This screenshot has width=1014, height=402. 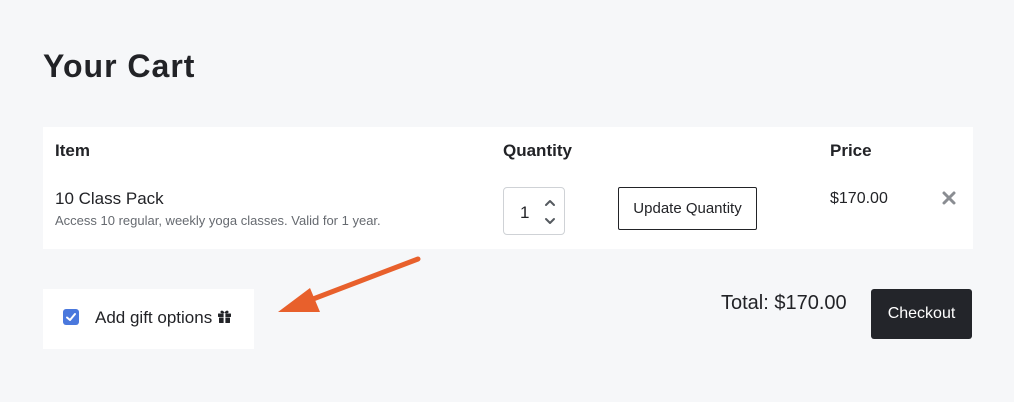 What do you see at coordinates (550, 212) in the screenshot?
I see `stepper-arrows-icon` at bounding box center [550, 212].